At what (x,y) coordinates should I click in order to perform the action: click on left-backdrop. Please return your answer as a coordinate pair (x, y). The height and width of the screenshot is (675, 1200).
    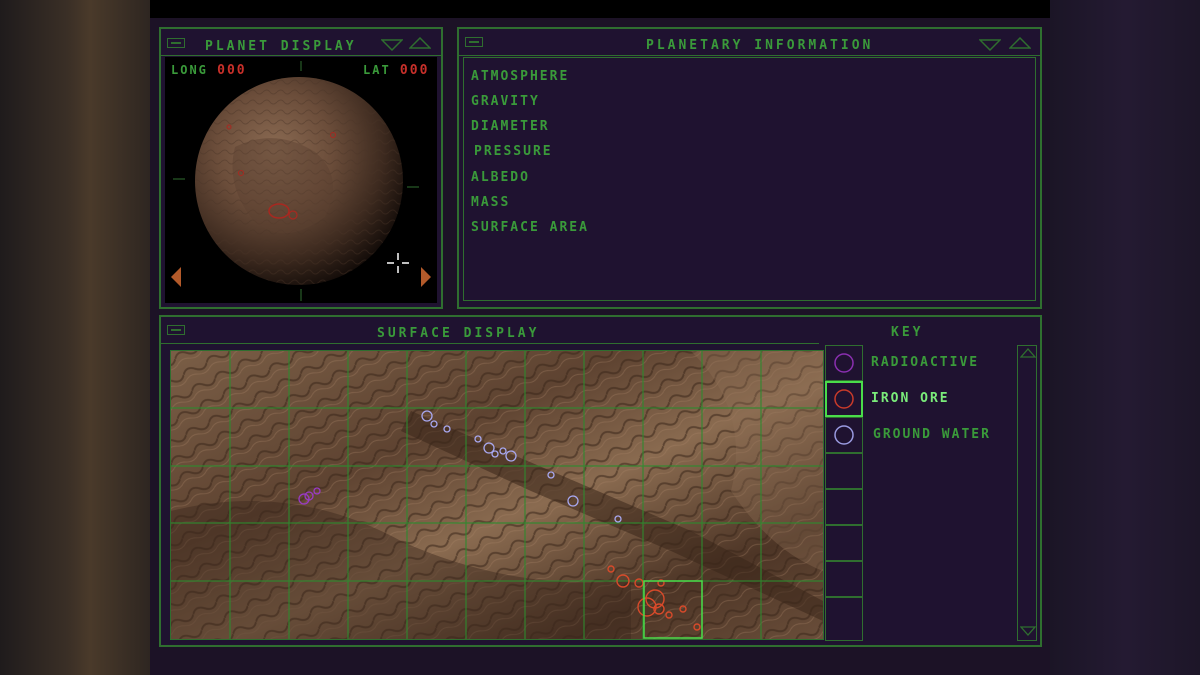
    Looking at the image, I should click on (75, 337).